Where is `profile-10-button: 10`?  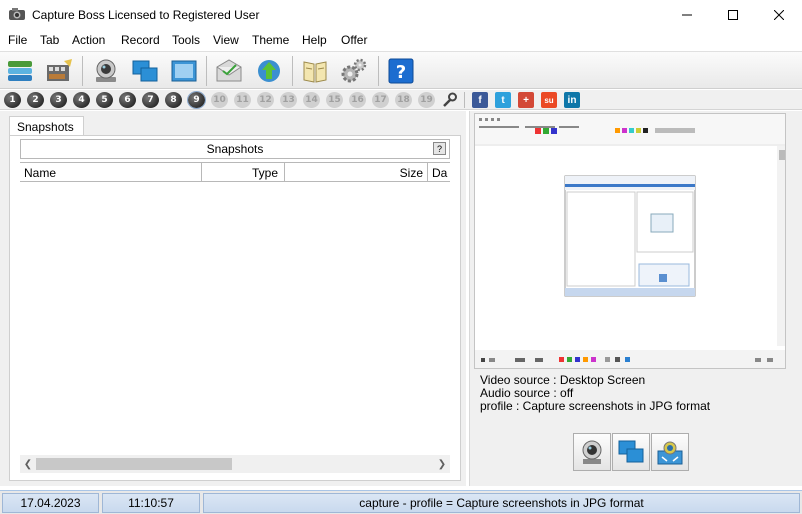 profile-10-button: 10 is located at coordinates (219, 100).